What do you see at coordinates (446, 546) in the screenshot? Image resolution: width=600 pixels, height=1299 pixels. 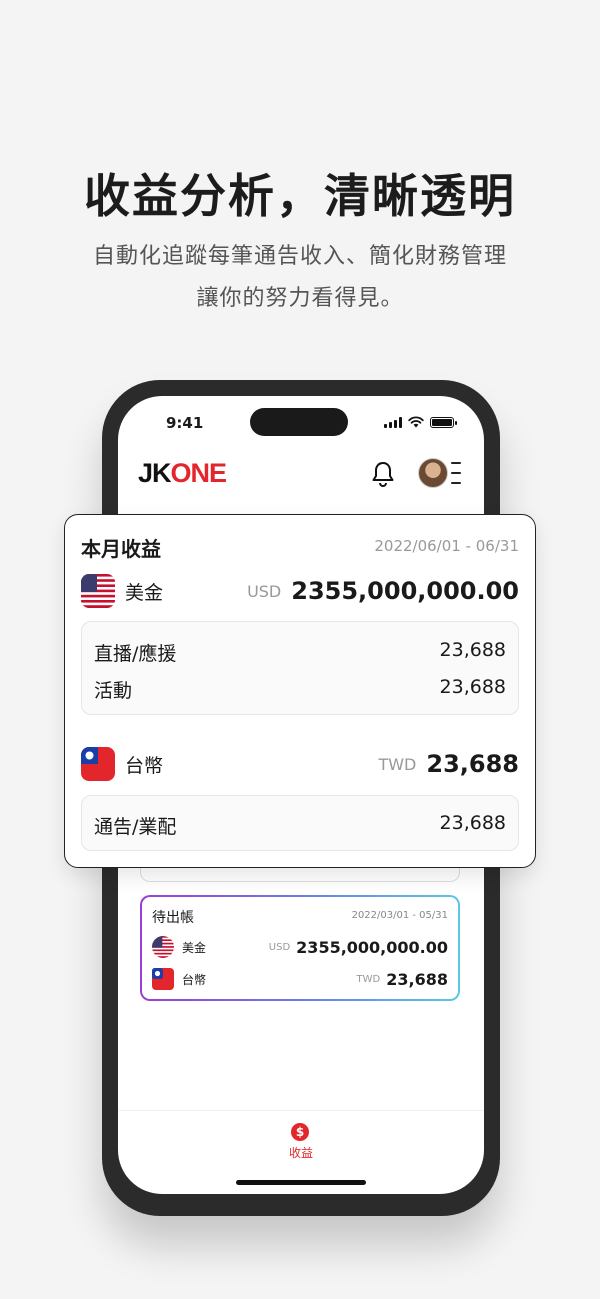 I see `monthly-range: 2022/06/01 - 06/31` at bounding box center [446, 546].